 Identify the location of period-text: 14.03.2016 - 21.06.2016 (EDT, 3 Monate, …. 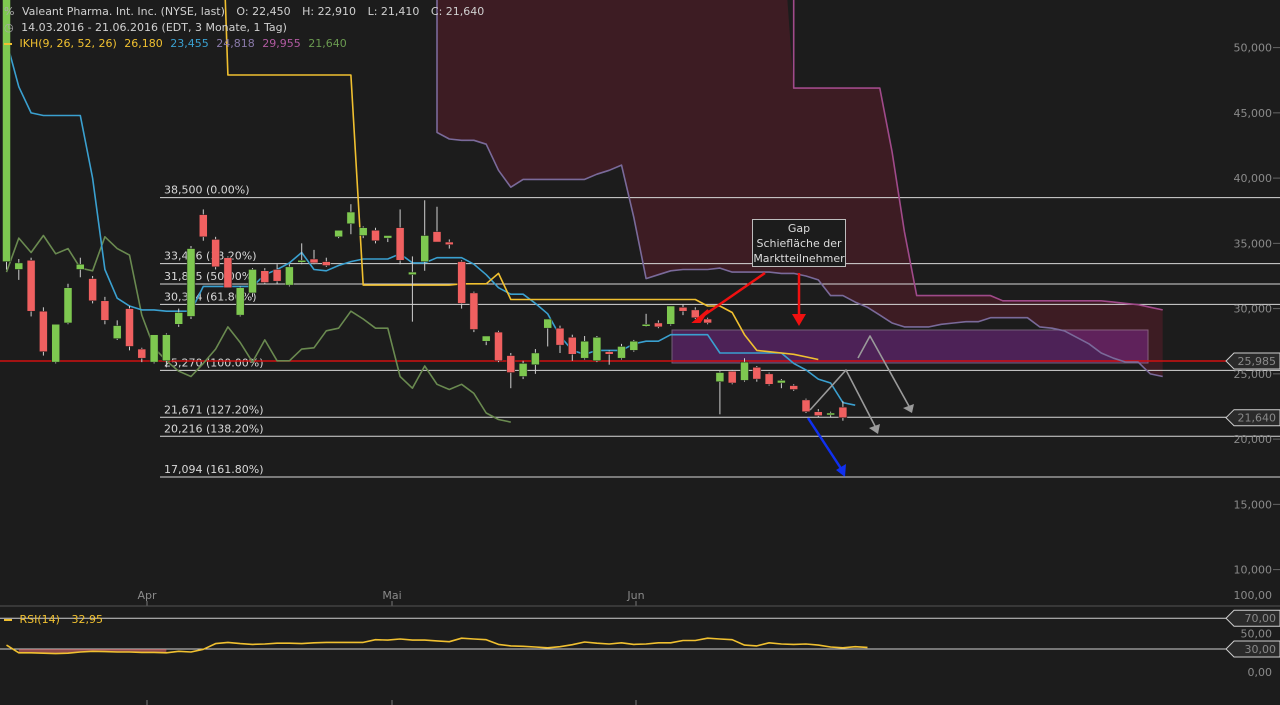
(154, 27).